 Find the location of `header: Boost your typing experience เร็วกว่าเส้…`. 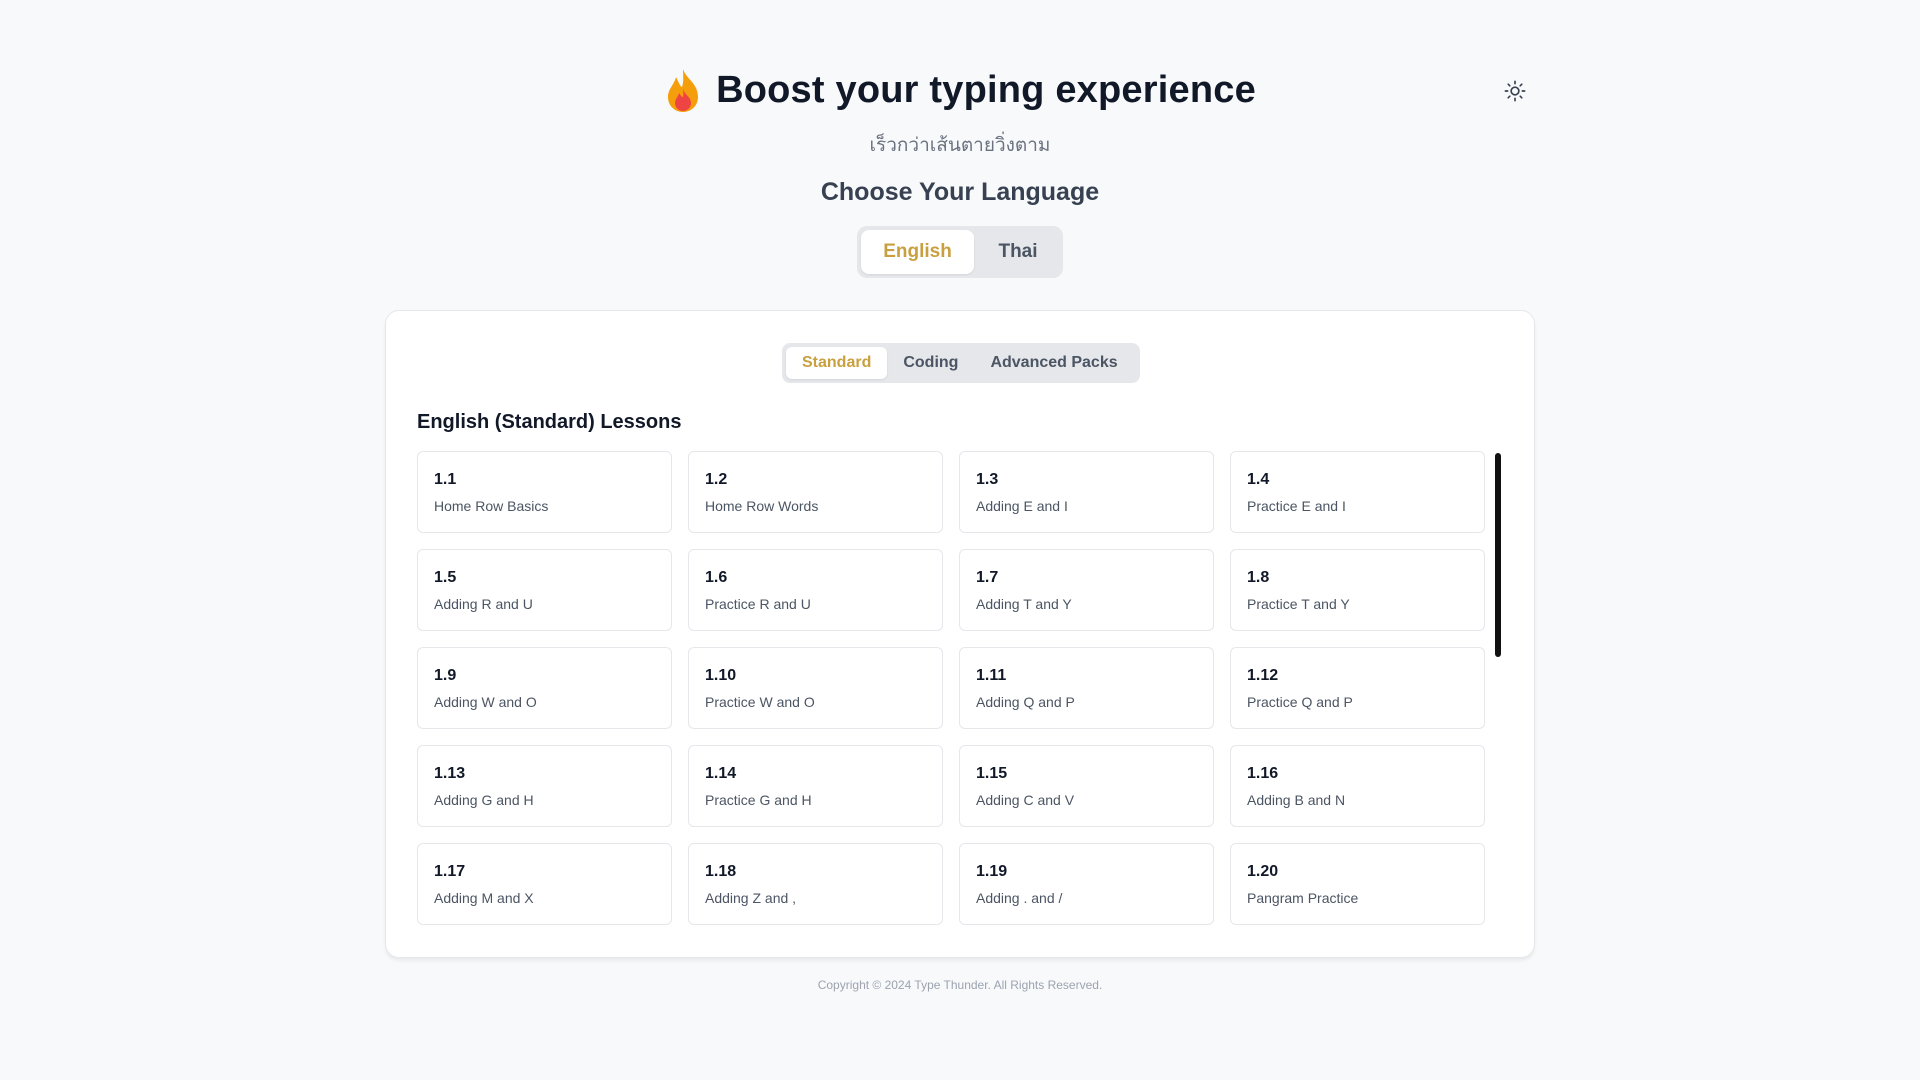

header: Boost your typing experience เร็วกว่าเส้… is located at coordinates (960, 111).